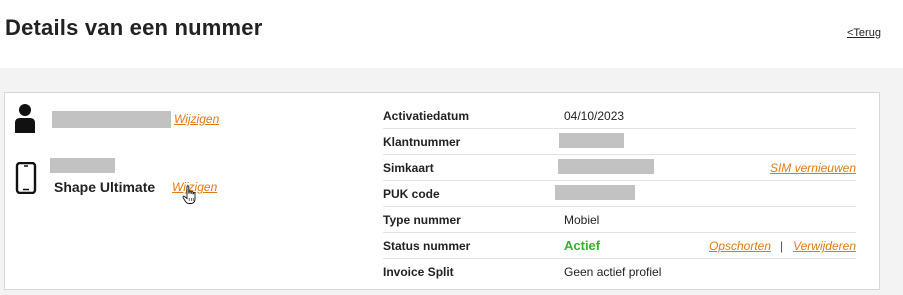 The height and width of the screenshot is (295, 903). I want to click on back-link: <Terug, so click(864, 33).